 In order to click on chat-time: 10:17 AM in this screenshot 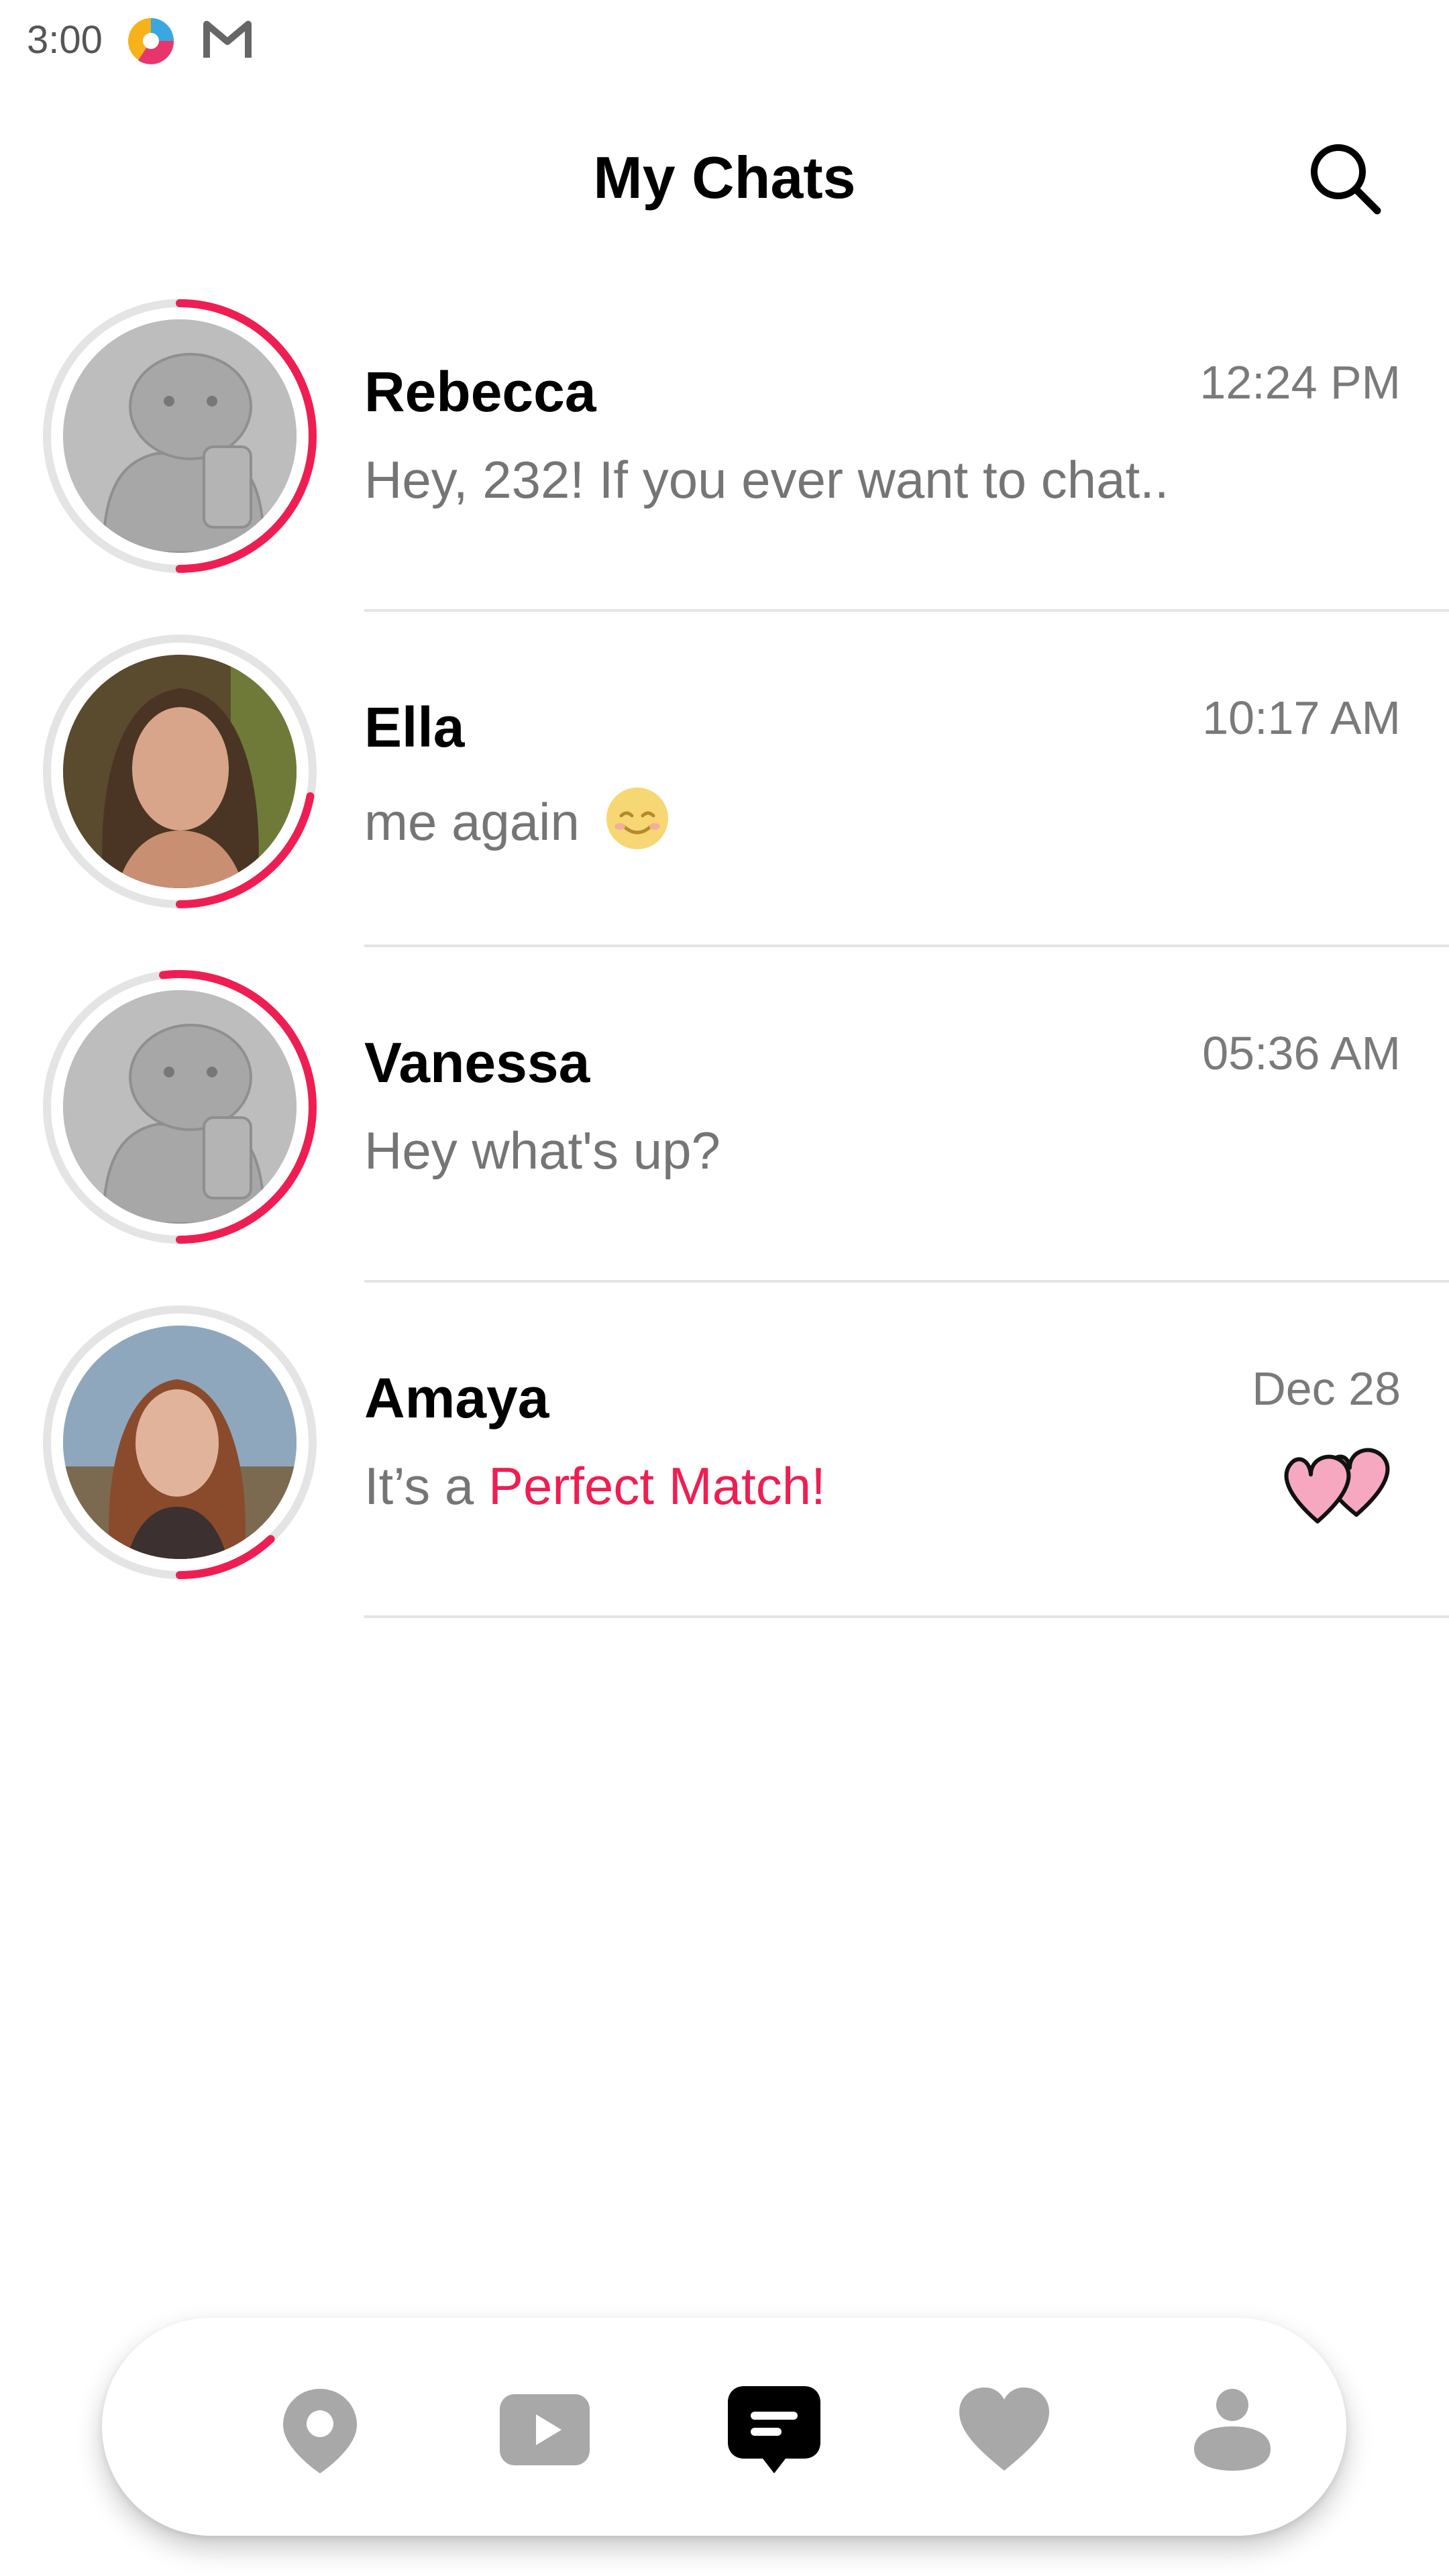, I will do `click(1301, 718)`.